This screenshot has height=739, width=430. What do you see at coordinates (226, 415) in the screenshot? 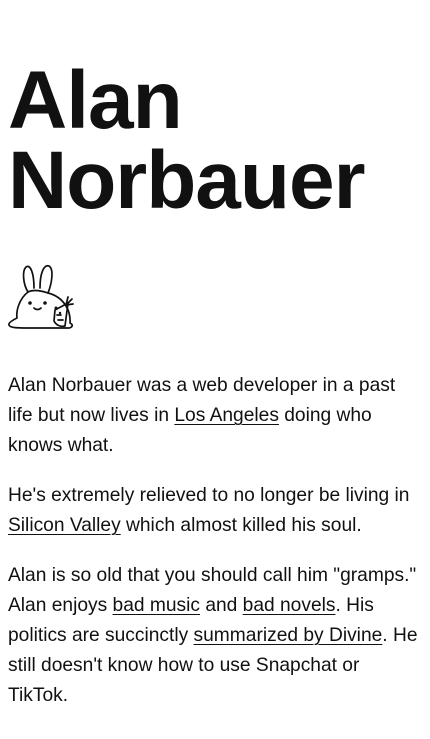
I see `los-angeles-link: Los Angeles` at bounding box center [226, 415].